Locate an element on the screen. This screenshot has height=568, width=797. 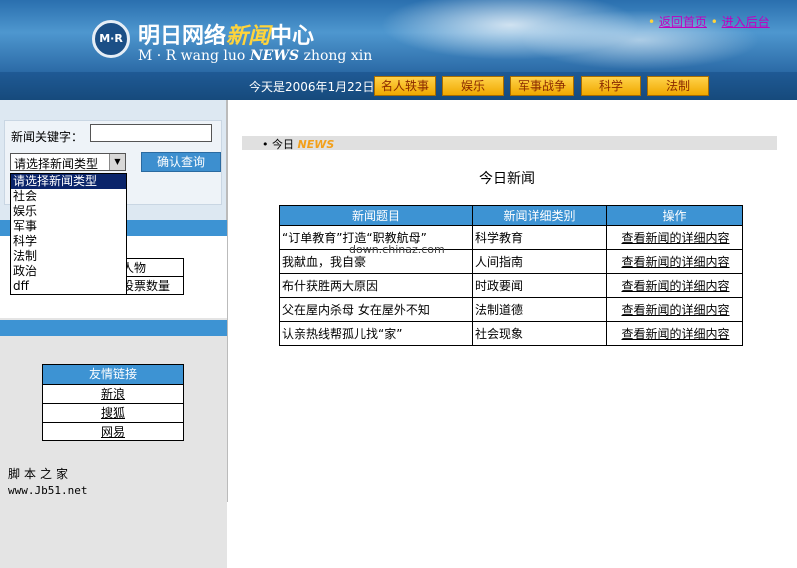
site-title-part: 明日网络 is located at coordinates (182, 36).